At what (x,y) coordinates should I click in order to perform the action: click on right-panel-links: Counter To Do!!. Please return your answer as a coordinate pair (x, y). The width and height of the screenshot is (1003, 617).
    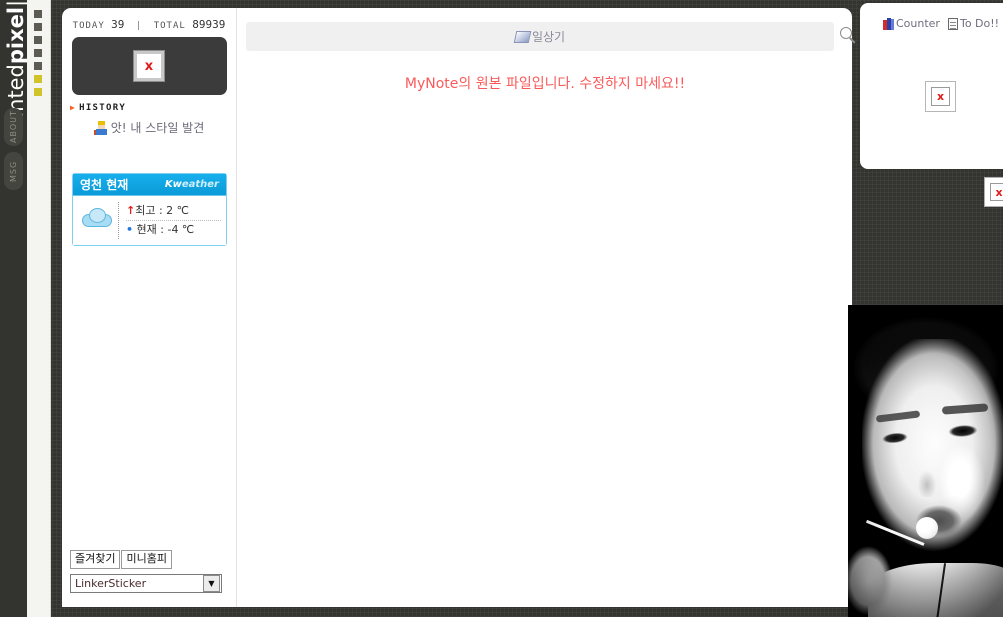
    Looking at the image, I should click on (931, 16).